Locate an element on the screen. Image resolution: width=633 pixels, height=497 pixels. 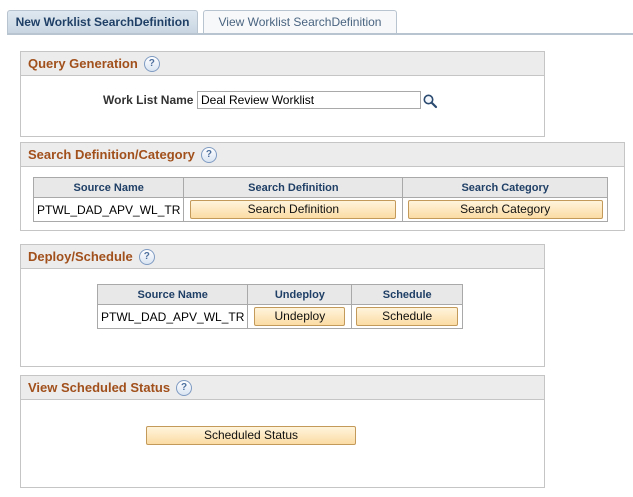
column-header-search-definition: Search Definition is located at coordinates (293, 187).